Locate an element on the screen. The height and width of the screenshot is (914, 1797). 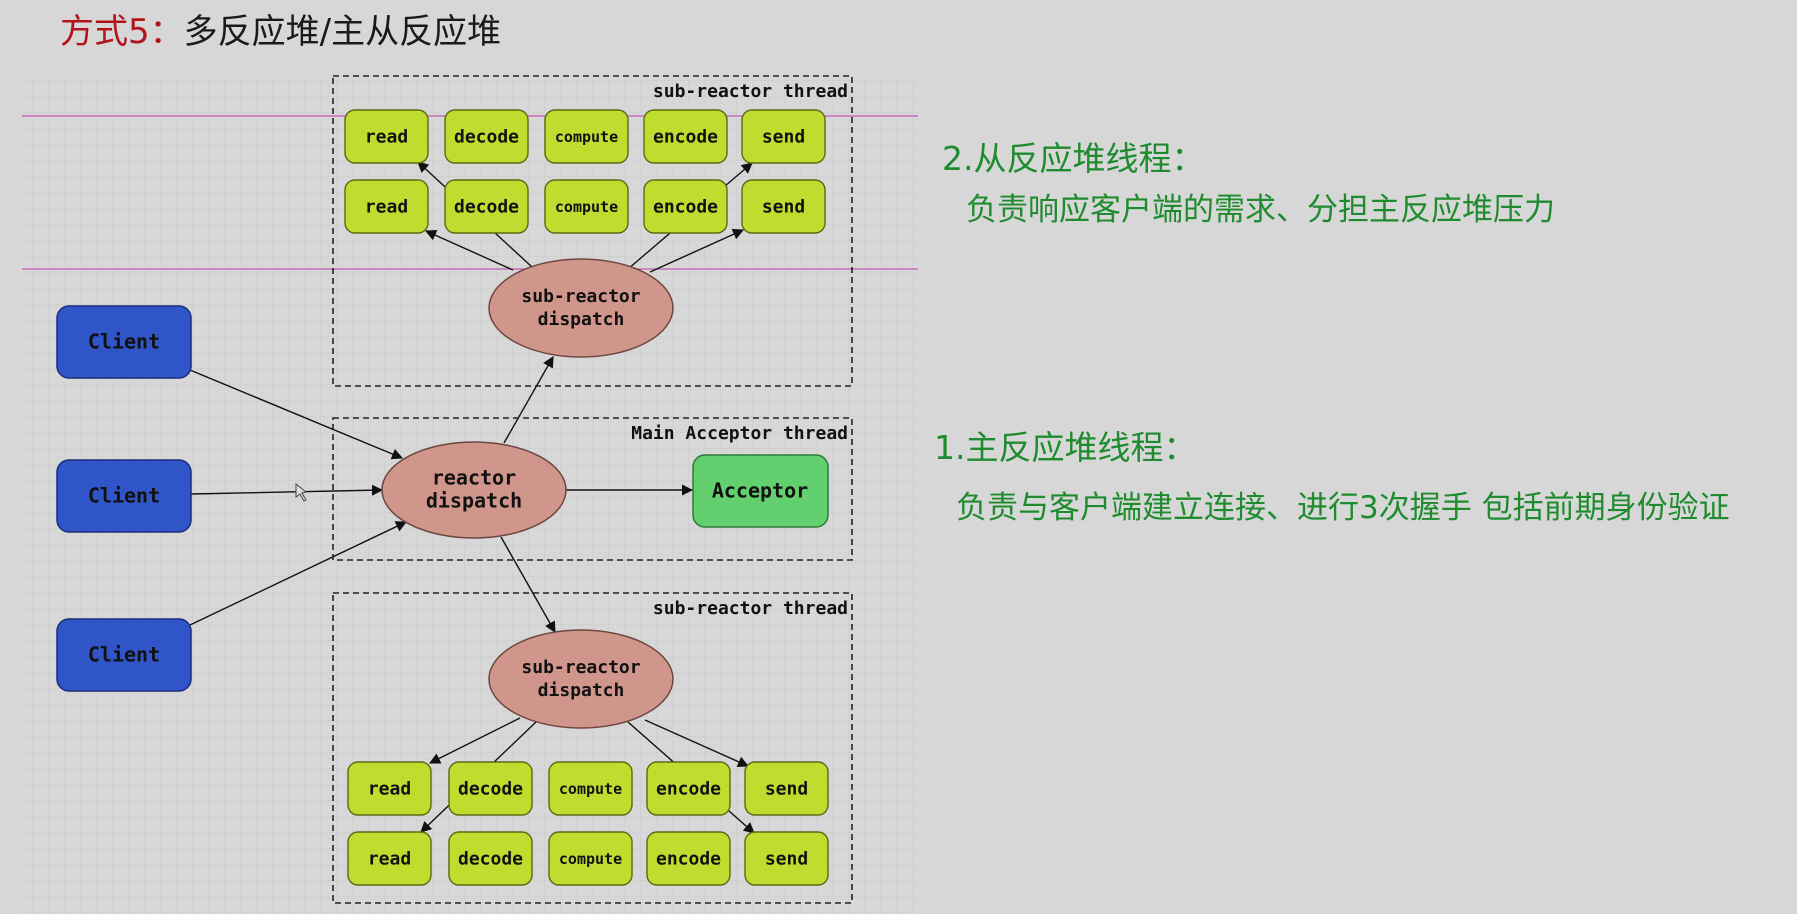
bottom-row1-compute-label: compute is located at coordinates (590, 789).